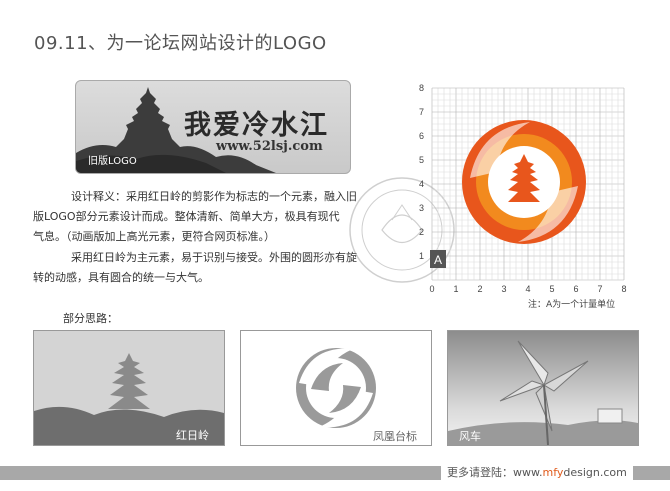 Image resolution: width=670 pixels, height=491 pixels. I want to click on y-tick-label: 7, so click(421, 112).